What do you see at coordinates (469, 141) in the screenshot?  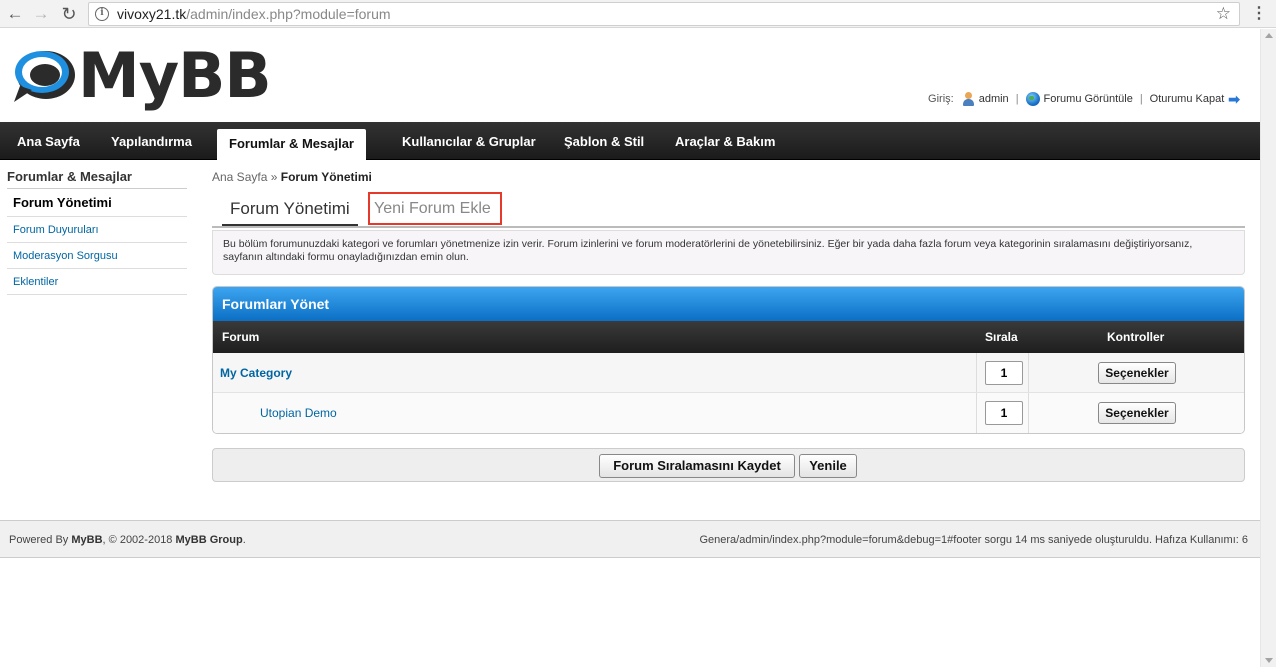 I see `nav-tab-users-groups: Kullanıcılar & Gruplar` at bounding box center [469, 141].